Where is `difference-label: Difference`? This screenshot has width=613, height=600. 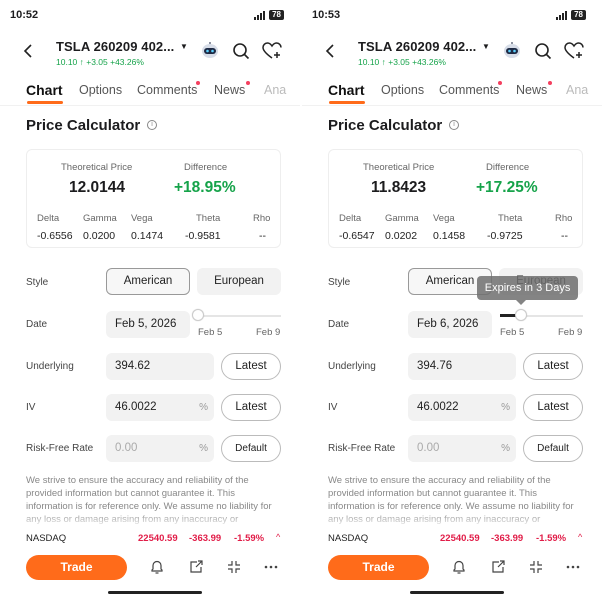 difference-label: Difference is located at coordinates (206, 167).